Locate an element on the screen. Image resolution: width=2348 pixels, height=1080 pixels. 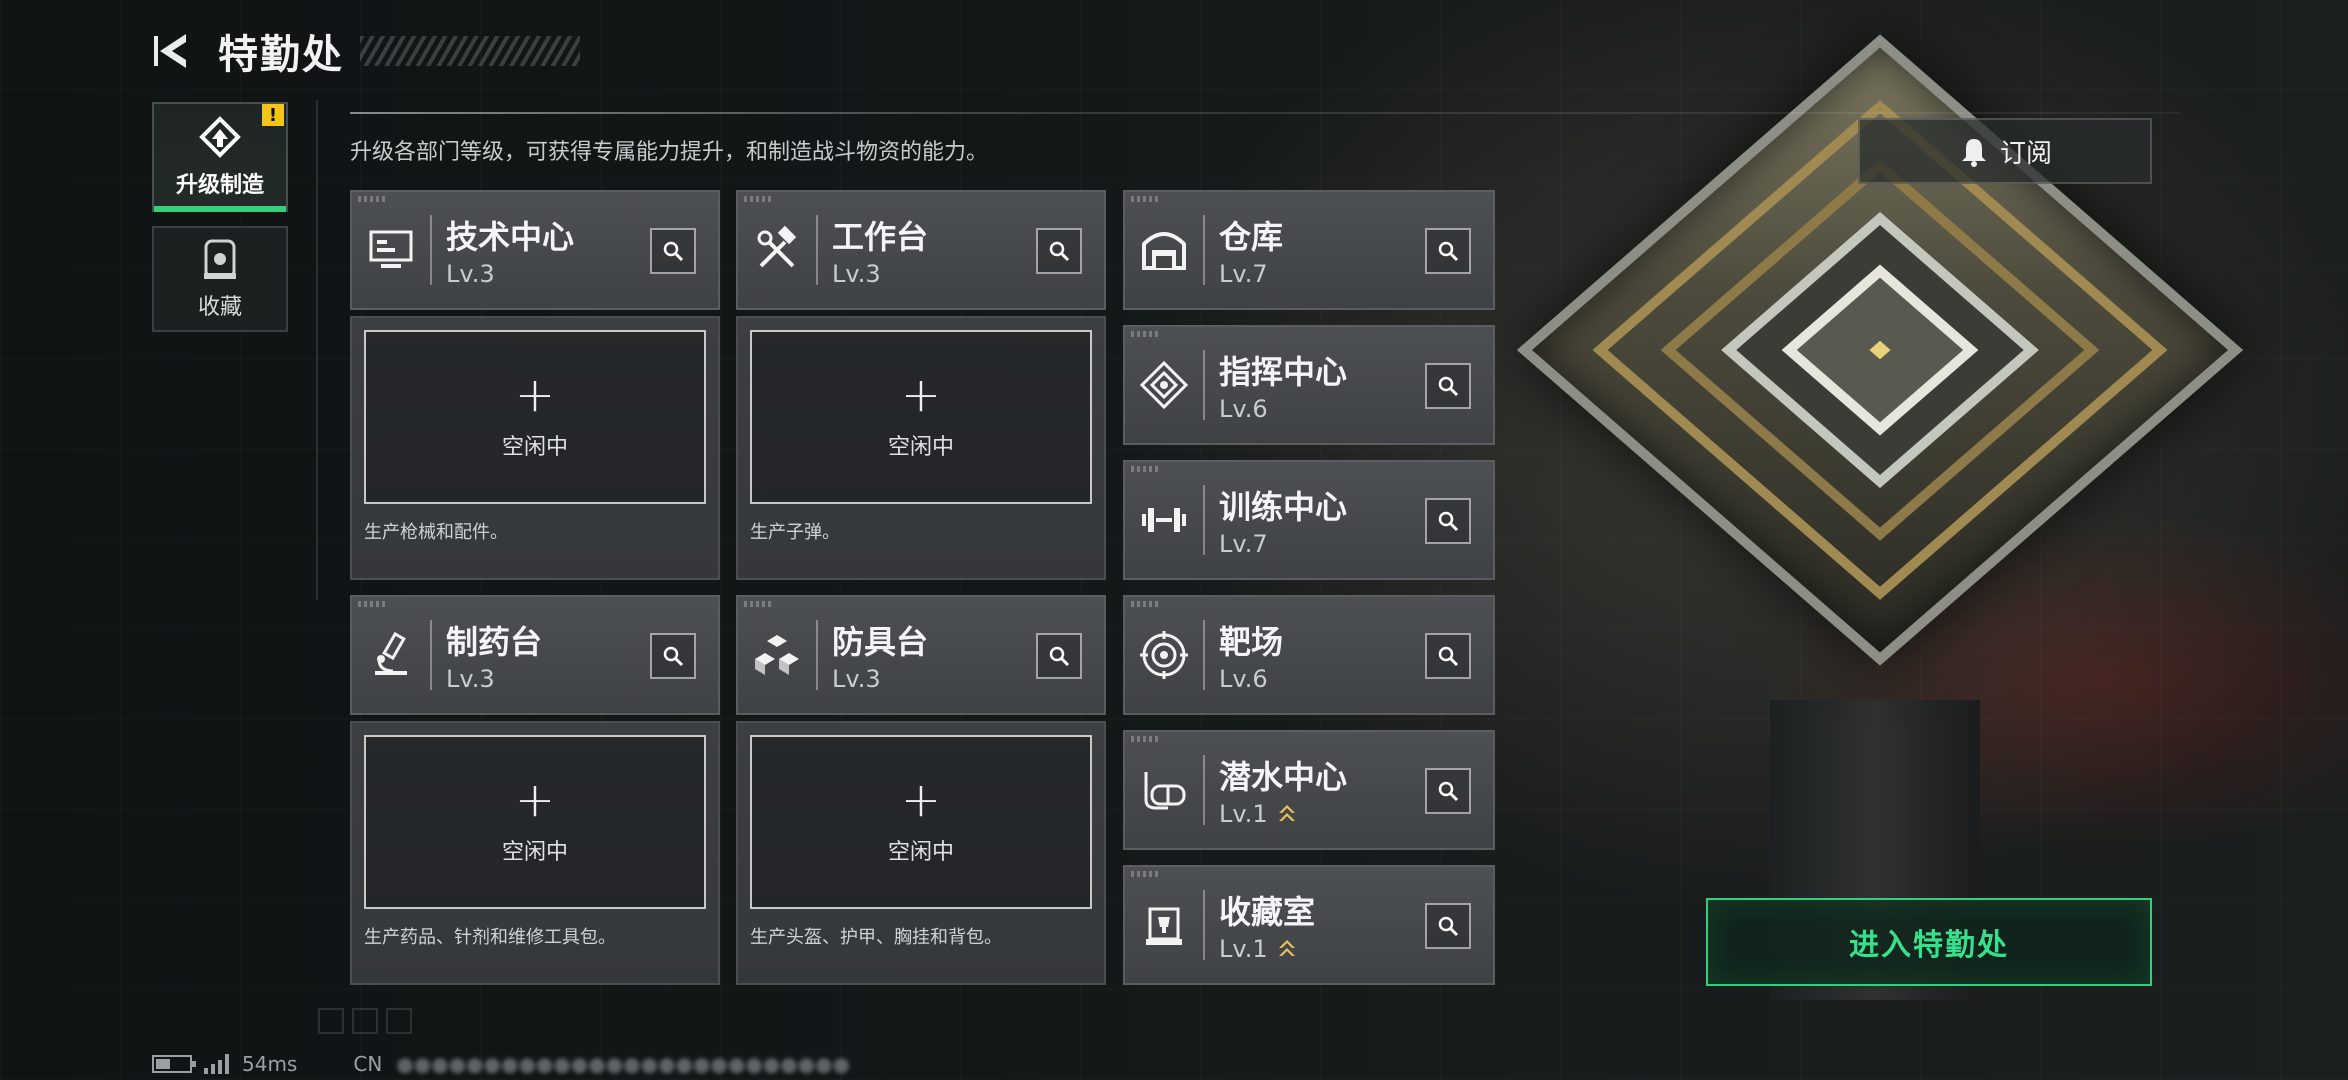
department-name: 制药台 is located at coordinates (494, 642).